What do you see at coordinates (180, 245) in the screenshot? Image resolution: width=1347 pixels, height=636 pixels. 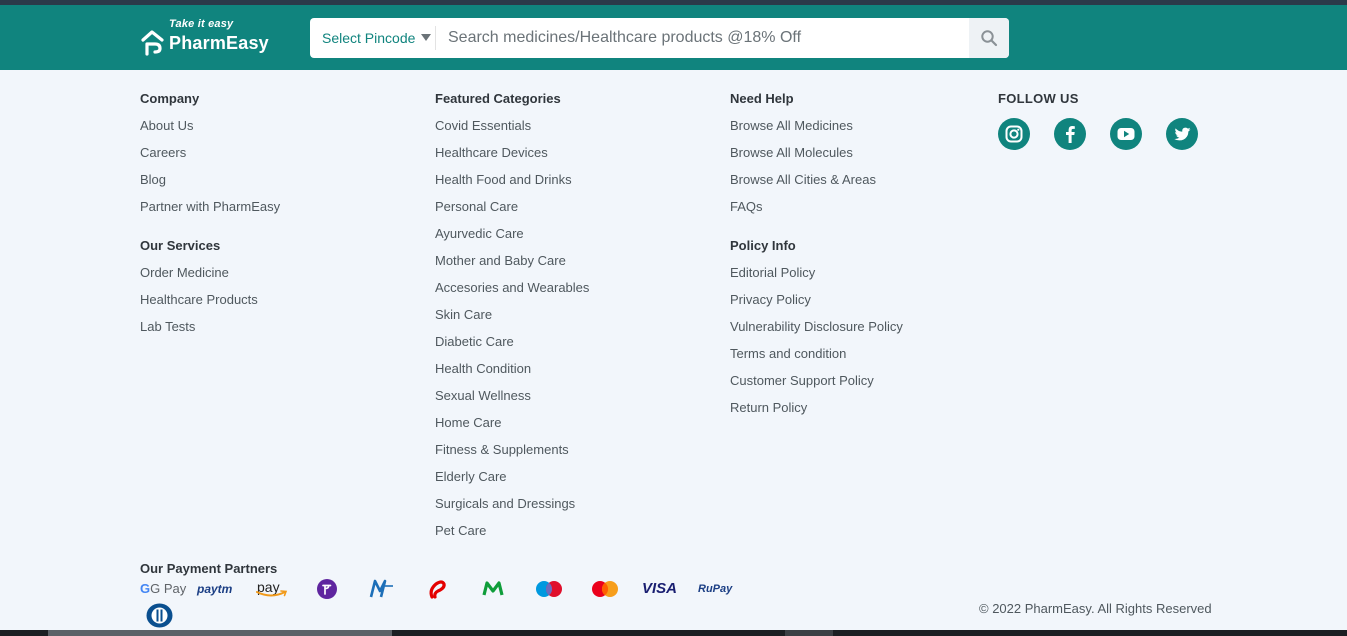 I see `our-services-heading: Our Services` at bounding box center [180, 245].